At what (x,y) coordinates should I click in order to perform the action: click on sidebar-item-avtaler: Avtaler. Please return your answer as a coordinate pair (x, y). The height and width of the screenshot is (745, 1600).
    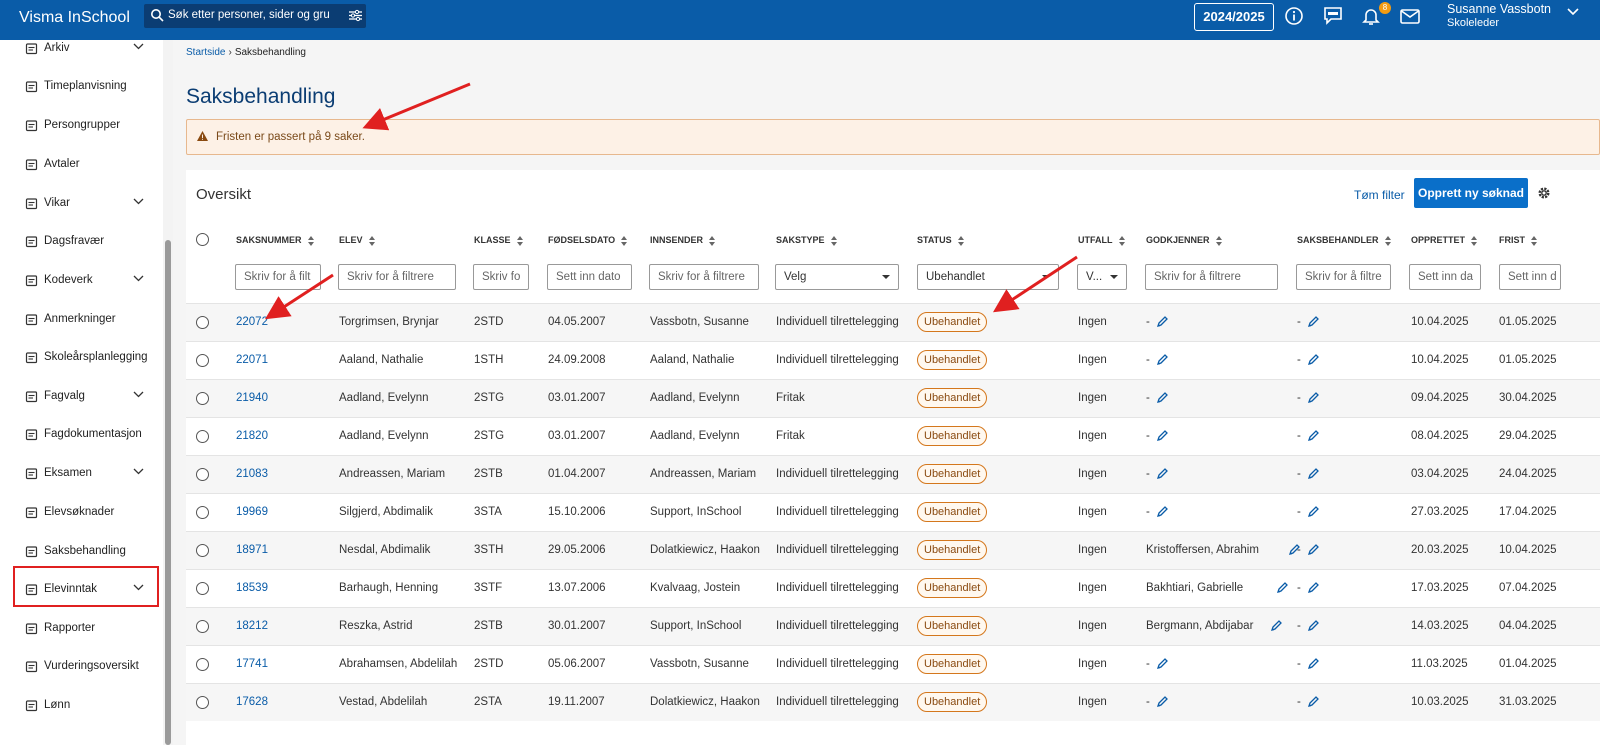
    Looking at the image, I should click on (86, 165).